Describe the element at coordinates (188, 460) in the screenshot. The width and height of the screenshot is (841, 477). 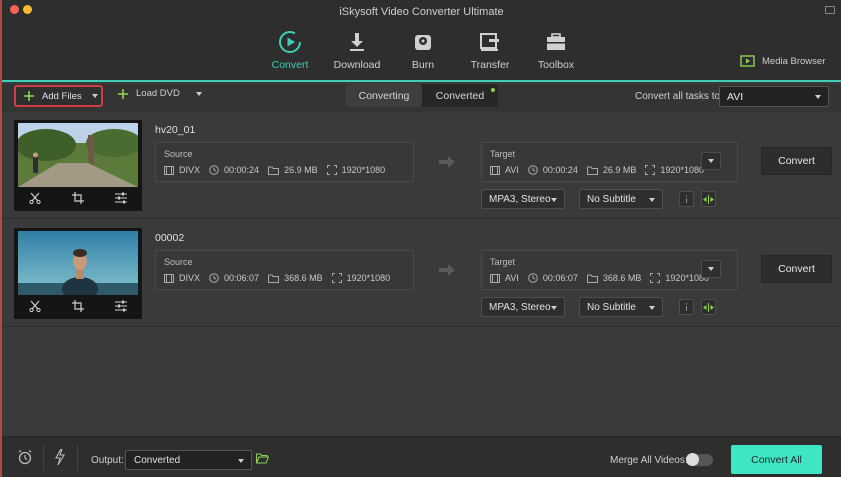
I see `output-folder-select: Converted` at that location.